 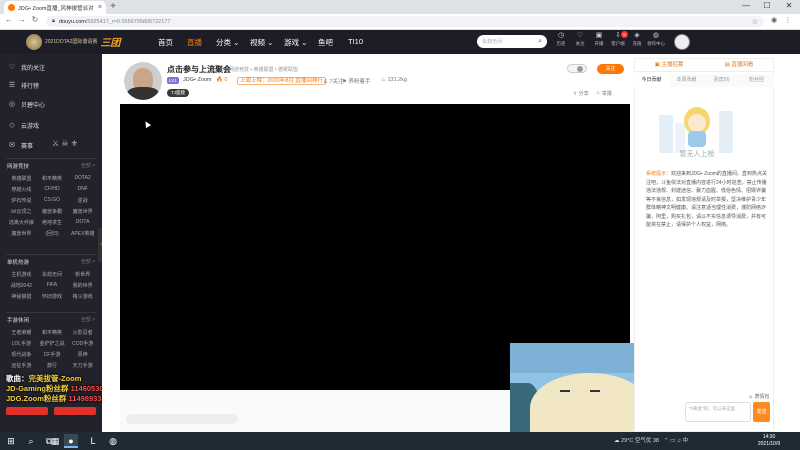 What do you see at coordinates (767, 5) in the screenshot?
I see `maximize-button: ☐` at bounding box center [767, 5].